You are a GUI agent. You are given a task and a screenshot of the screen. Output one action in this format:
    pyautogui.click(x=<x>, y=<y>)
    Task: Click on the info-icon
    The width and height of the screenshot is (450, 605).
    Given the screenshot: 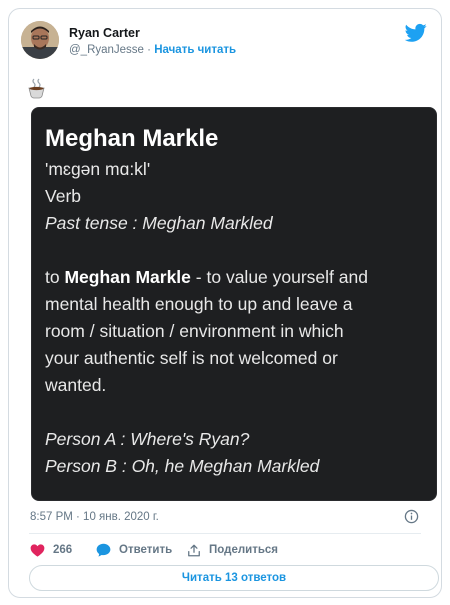 What is the action you would take?
    pyautogui.click(x=411, y=516)
    